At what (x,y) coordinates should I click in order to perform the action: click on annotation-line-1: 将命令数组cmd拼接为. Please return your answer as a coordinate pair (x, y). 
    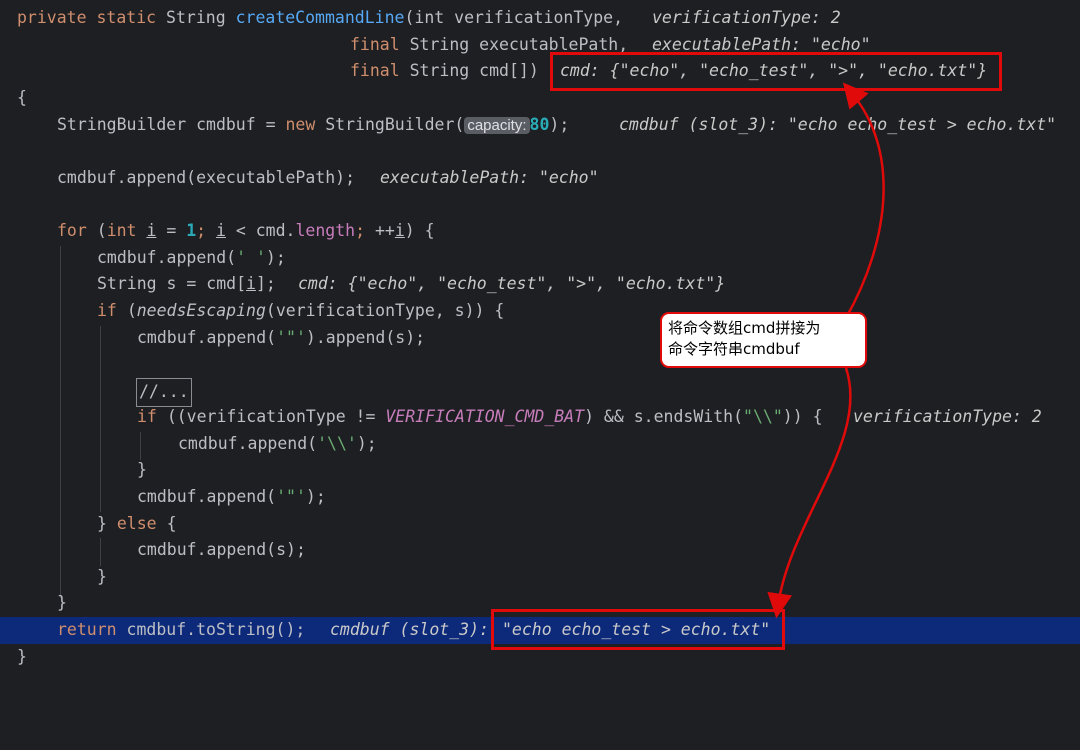
    Looking at the image, I should click on (744, 328).